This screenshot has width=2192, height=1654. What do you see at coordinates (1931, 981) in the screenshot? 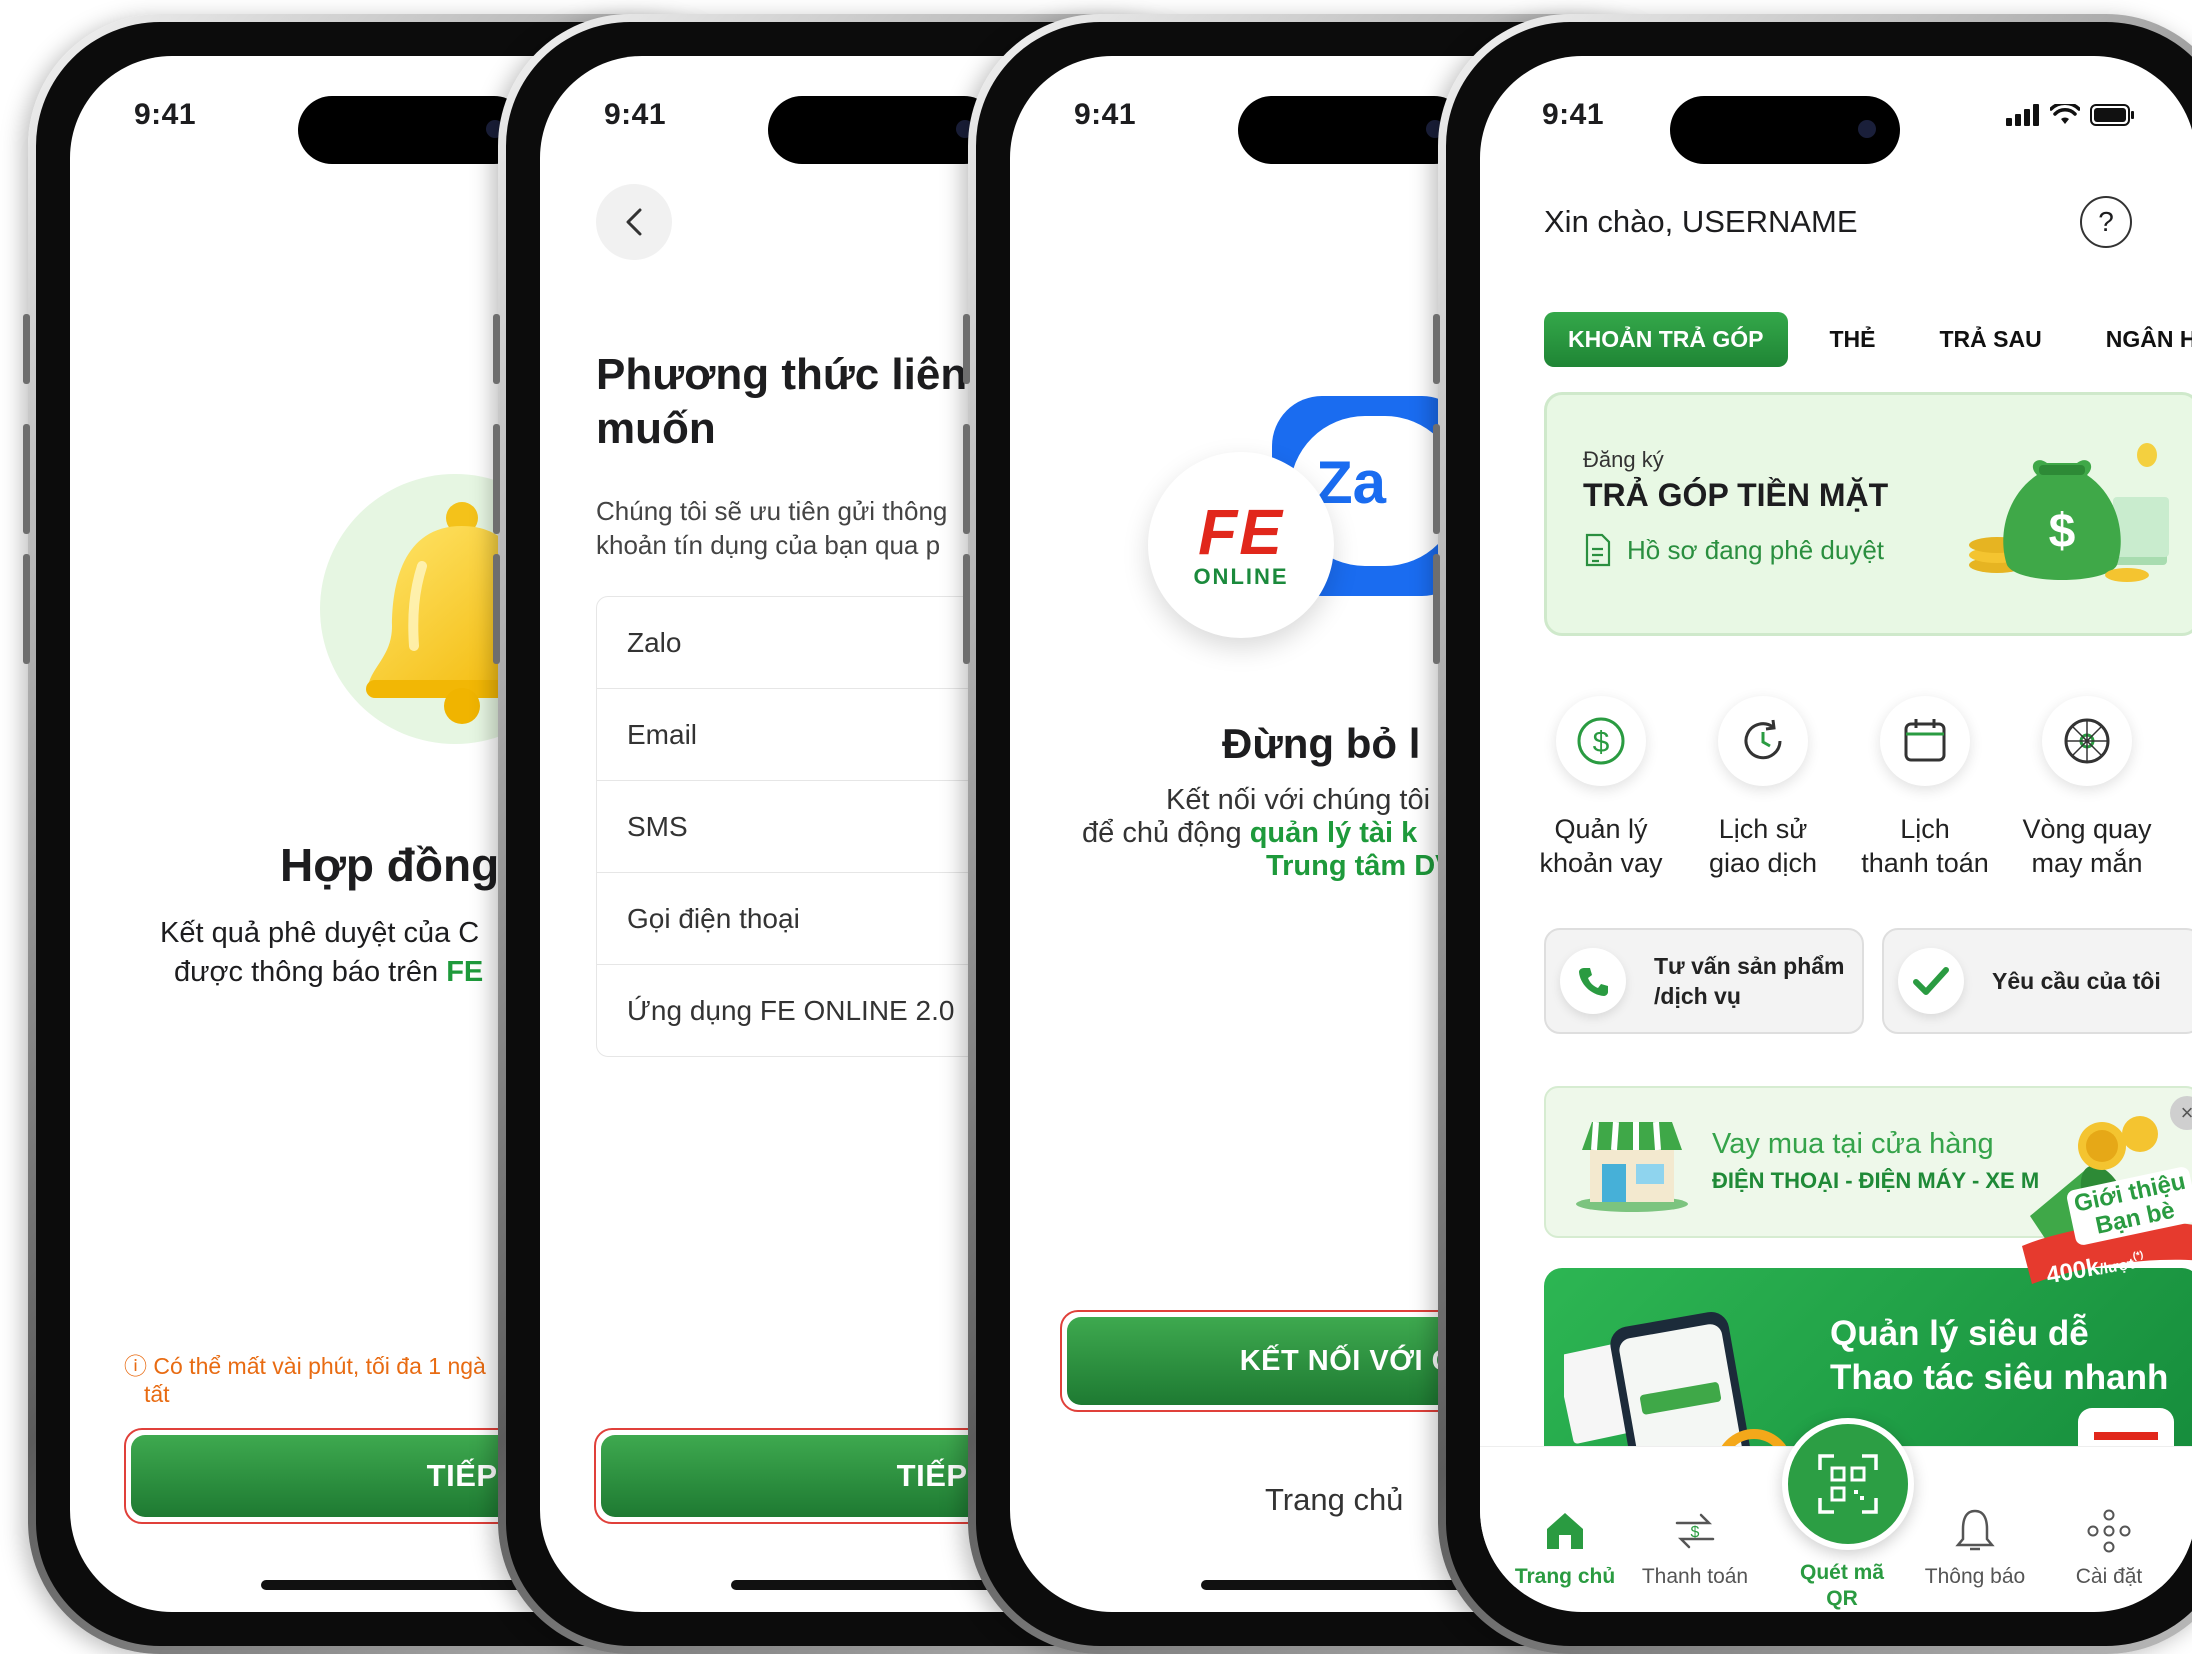
I see `checkmark-icon` at bounding box center [1931, 981].